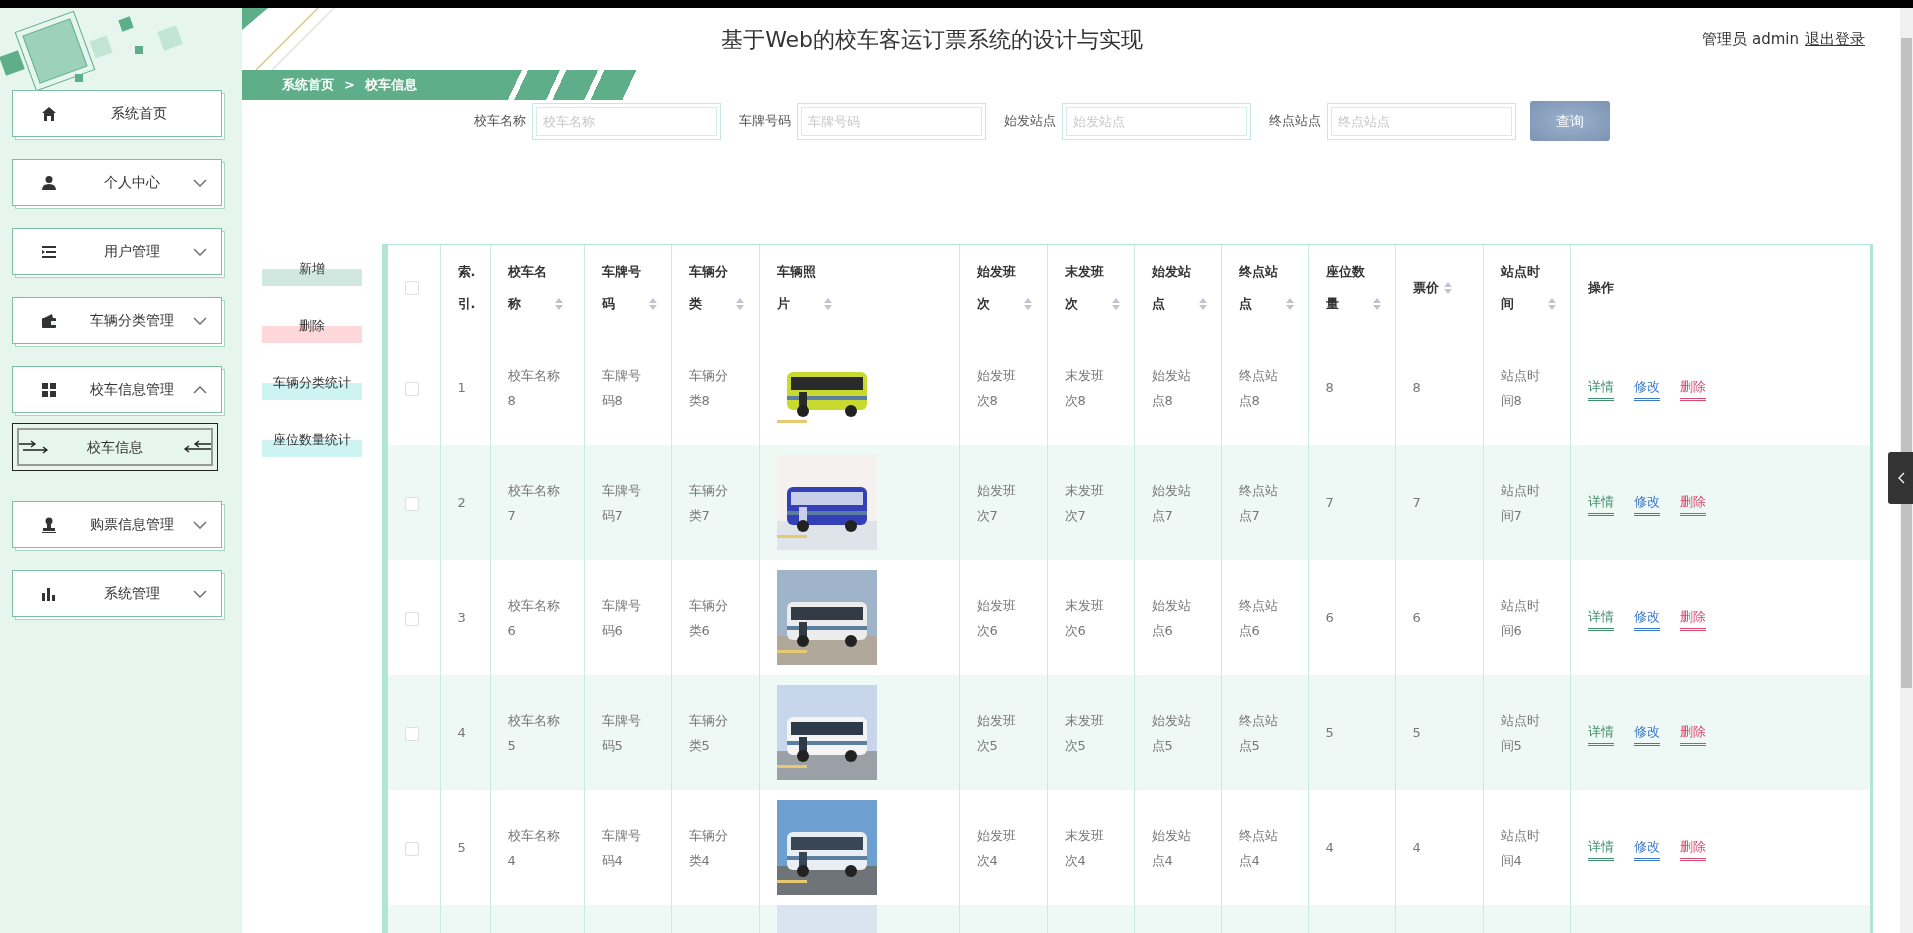  Describe the element at coordinates (621, 617) in the screenshot. I see `table-cell: 车牌号码6` at that location.